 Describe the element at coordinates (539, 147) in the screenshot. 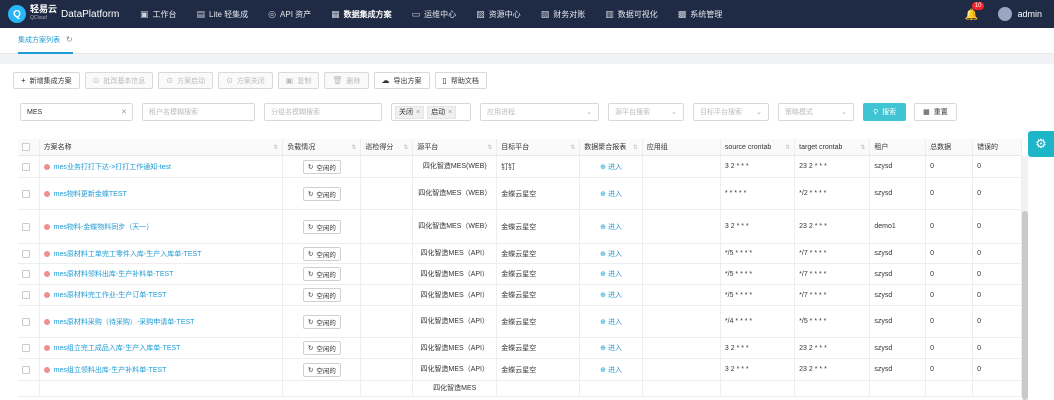

I see `column-header: 目标平台 ⇅` at that location.